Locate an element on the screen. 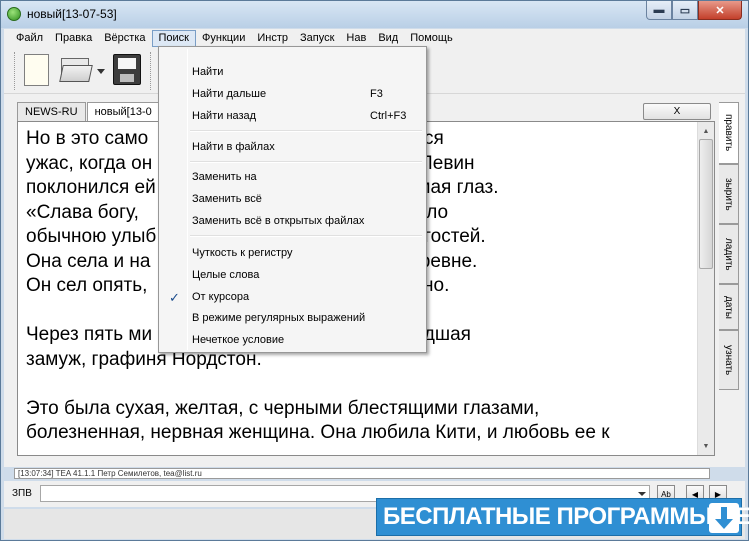 This screenshot has height=541, width=749. menu-item-label: Заменить всё is located at coordinates (227, 199).